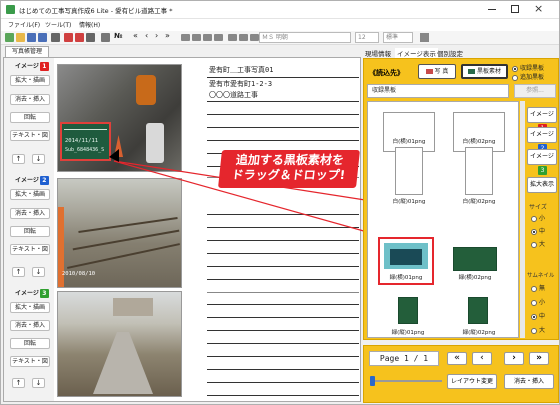 This screenshot has width=560, height=405. Describe the element at coordinates (472, 381) in the screenshot. I see `layout-change-button: レイアウト変更` at that location.